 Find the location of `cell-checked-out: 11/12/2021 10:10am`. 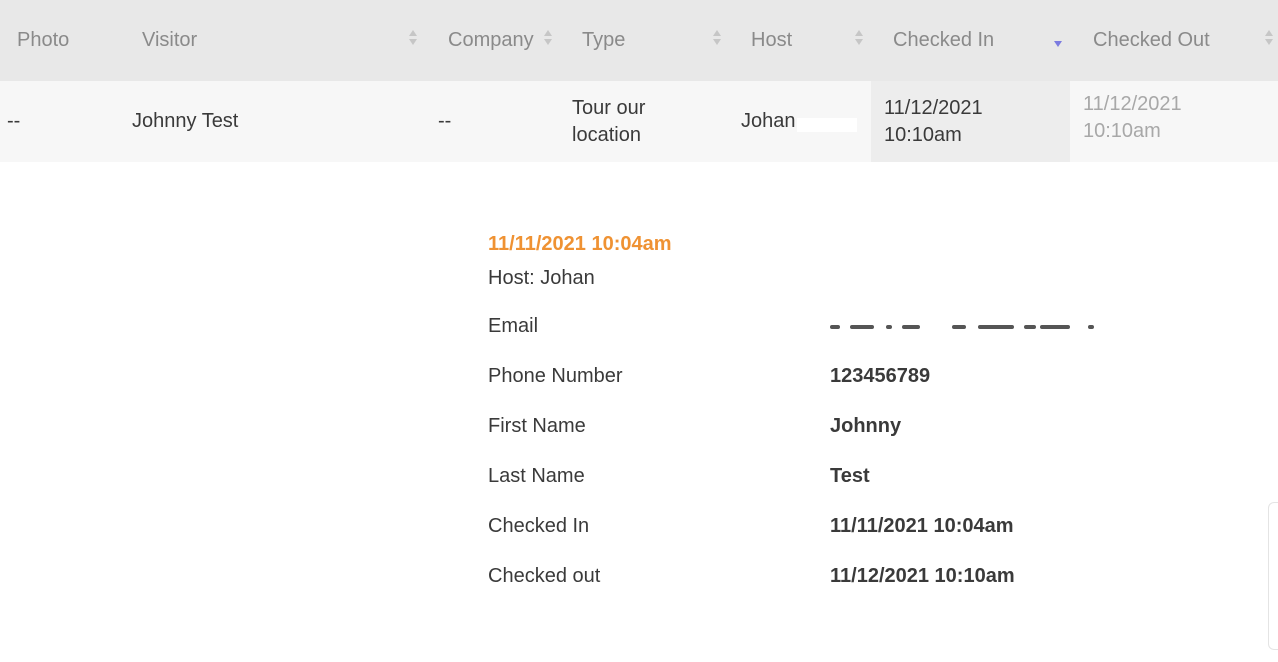

cell-checked-out: 11/12/2021 10:10am is located at coordinates (1178, 117).